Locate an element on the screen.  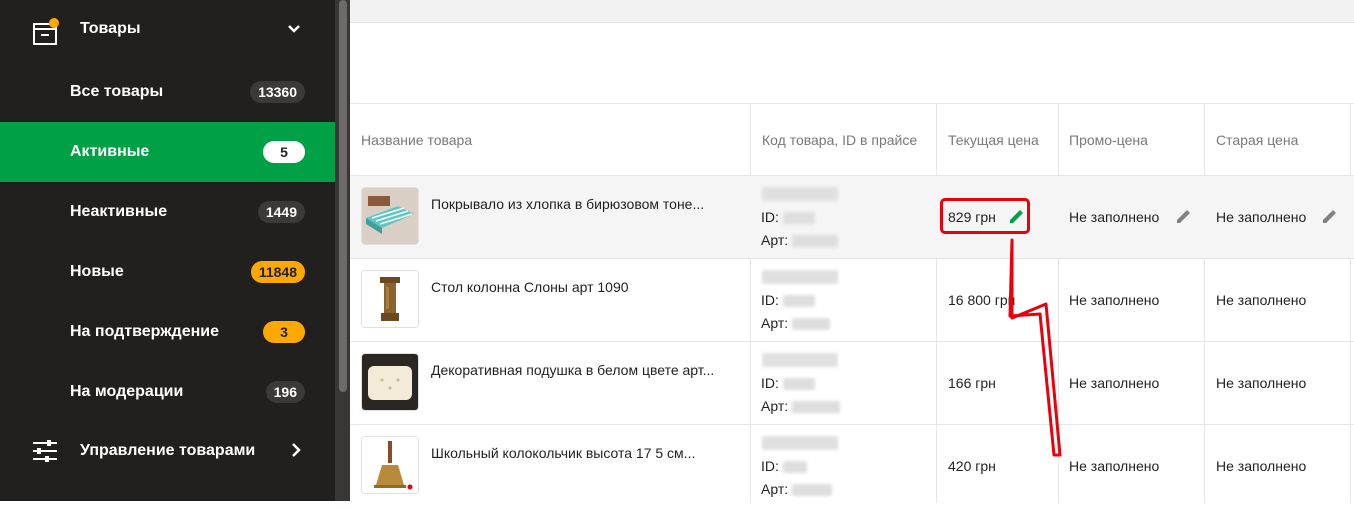
column-header-old-price: Старая цена is located at coordinates (1257, 140).